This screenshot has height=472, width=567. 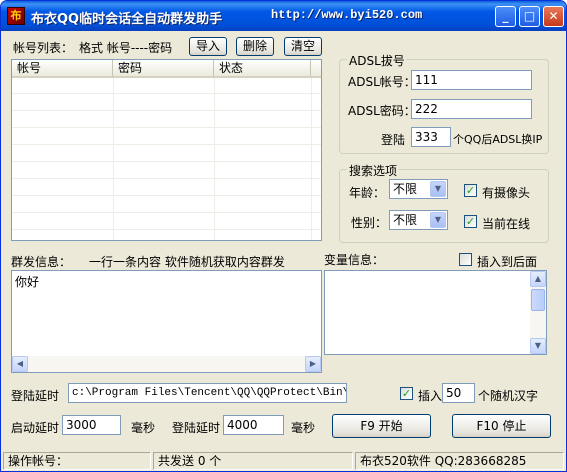 I want to click on column-header-account: 帐号, so click(x=62, y=69).